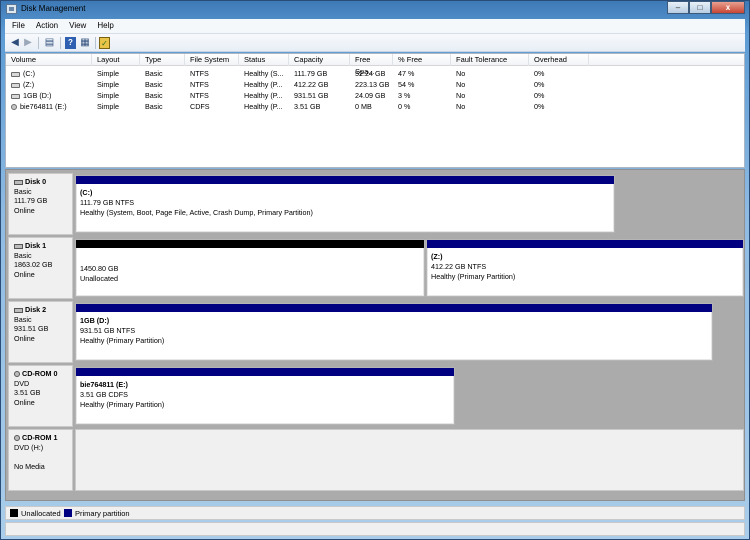 Image resolution: width=750 pixels, height=540 pixels. What do you see at coordinates (559, 60) in the screenshot?
I see `column-header-overhead: Overhead` at bounding box center [559, 60].